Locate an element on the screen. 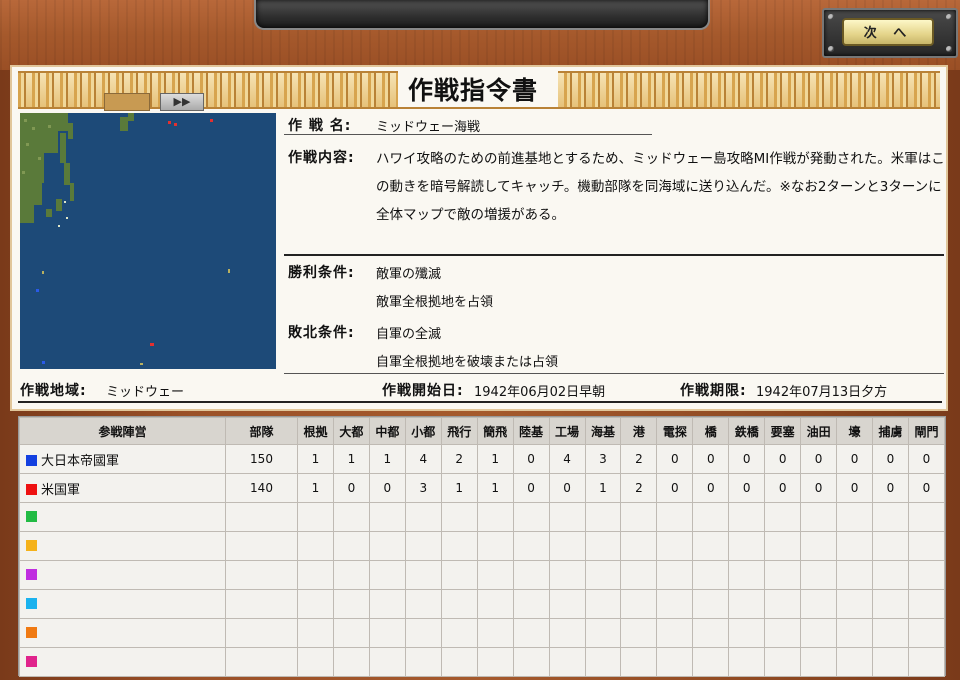 Image resolution: width=960 pixels, height=680 pixels. deadline-label: 作戦期限: is located at coordinates (713, 391).